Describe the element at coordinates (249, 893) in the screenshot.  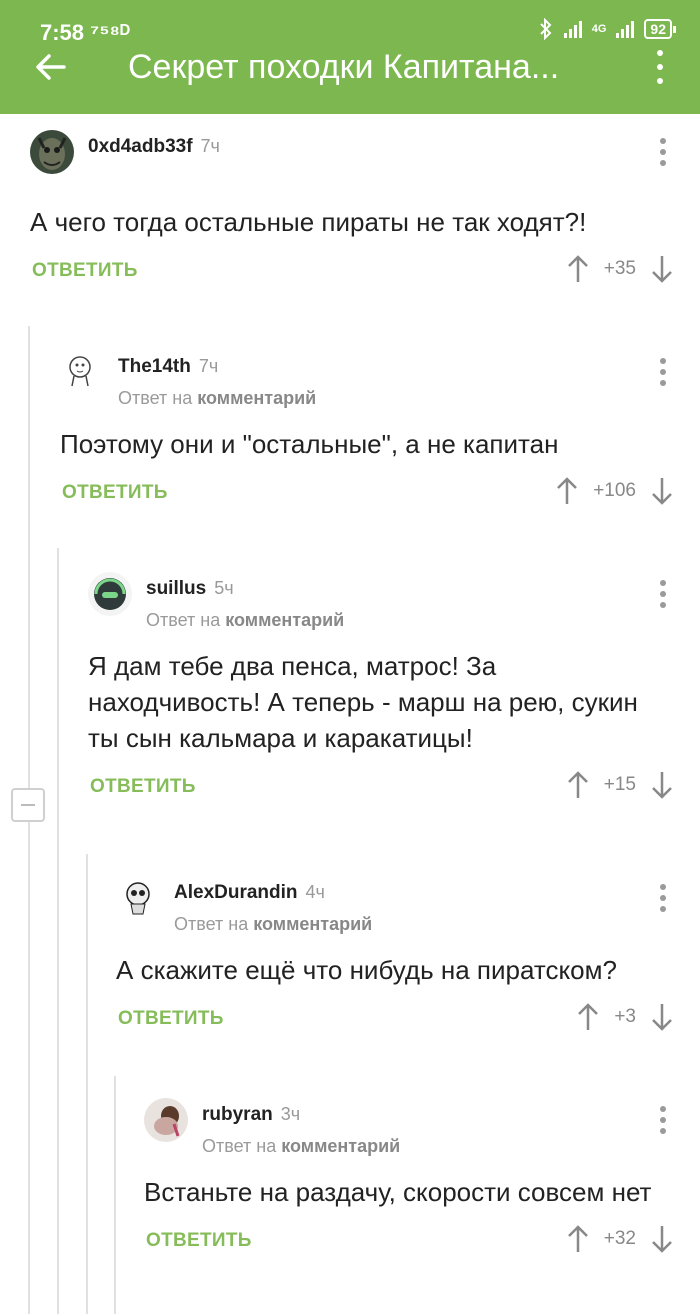
I see `comment-username: AlexDurandin 4ч` at that location.